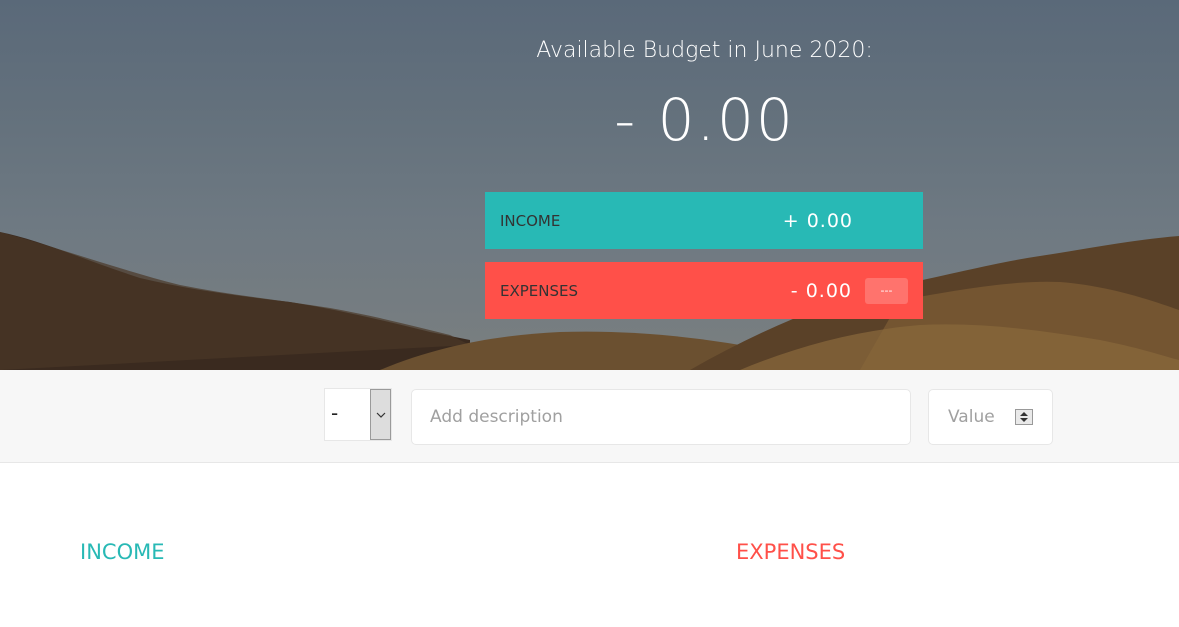  What do you see at coordinates (530, 220) in the screenshot?
I see `income-summary-label: INCOME` at bounding box center [530, 220].